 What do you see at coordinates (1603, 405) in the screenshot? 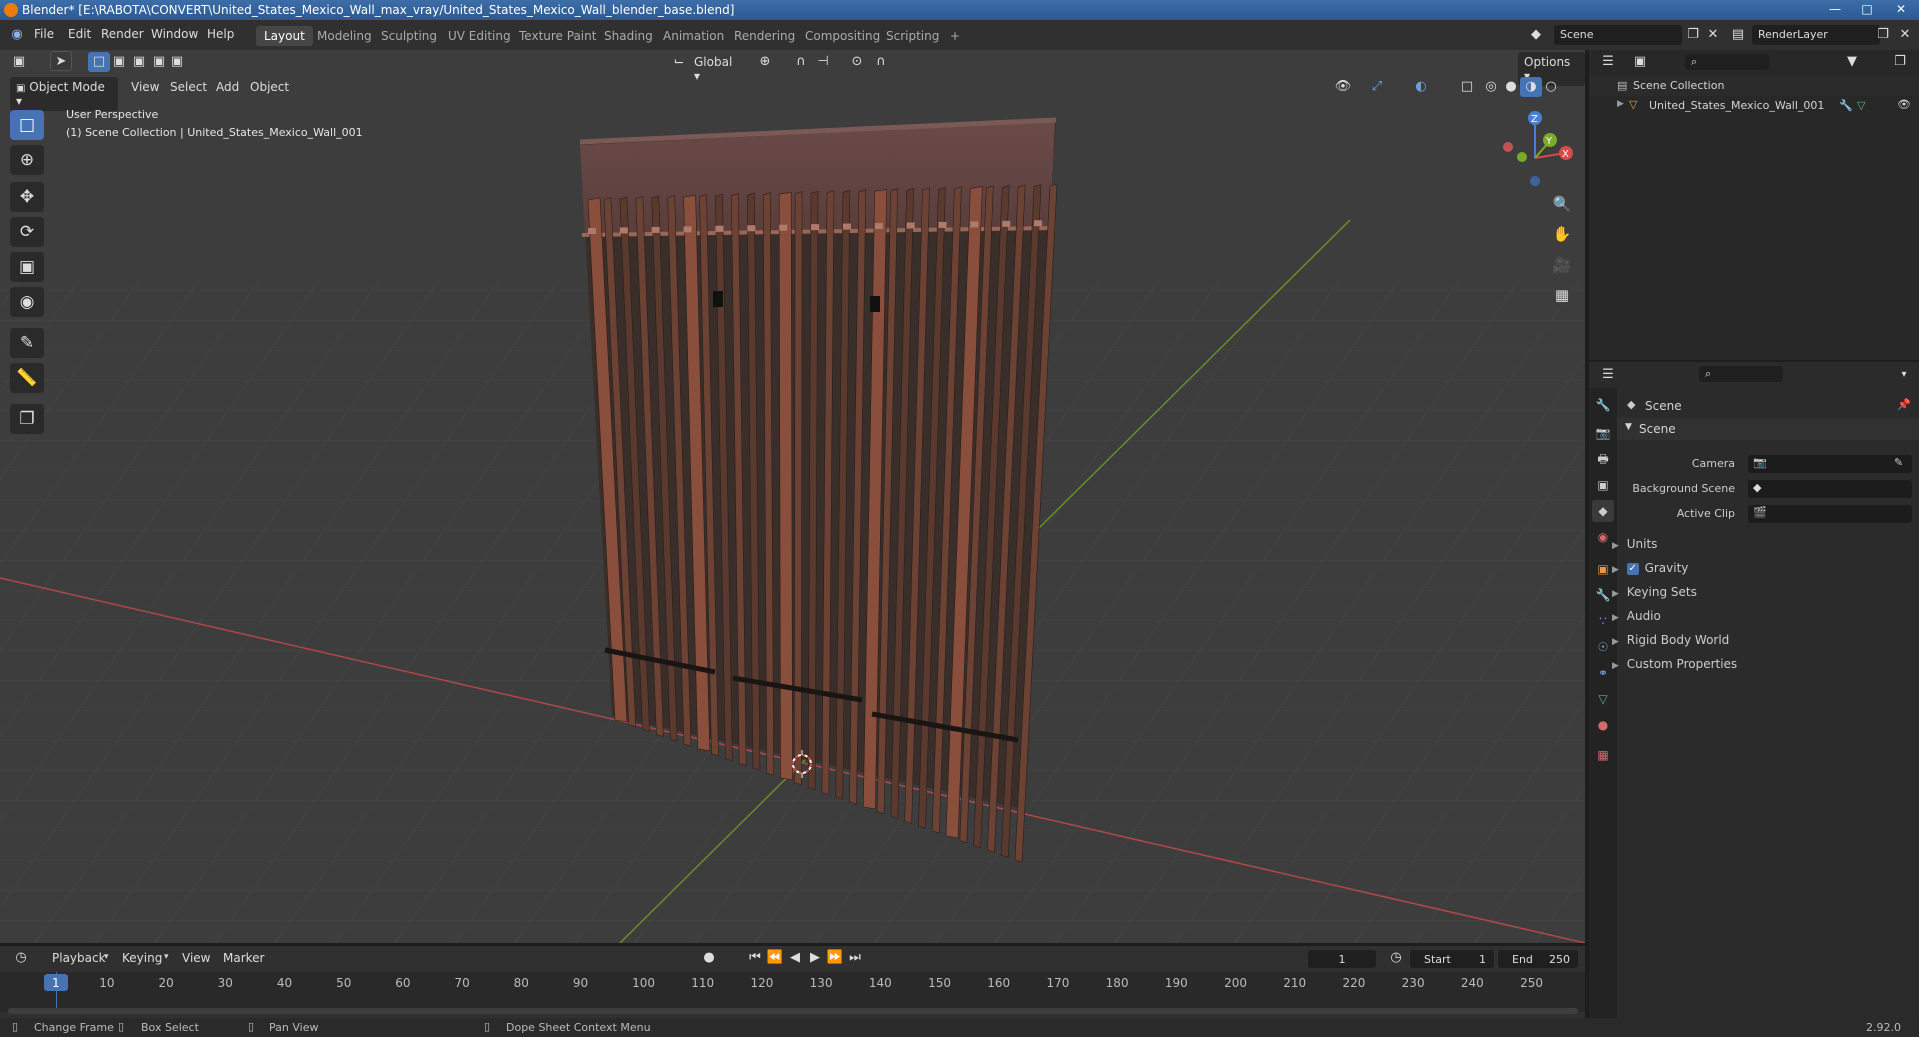
I see `tool-tab-icon: 🔧` at bounding box center [1603, 405].